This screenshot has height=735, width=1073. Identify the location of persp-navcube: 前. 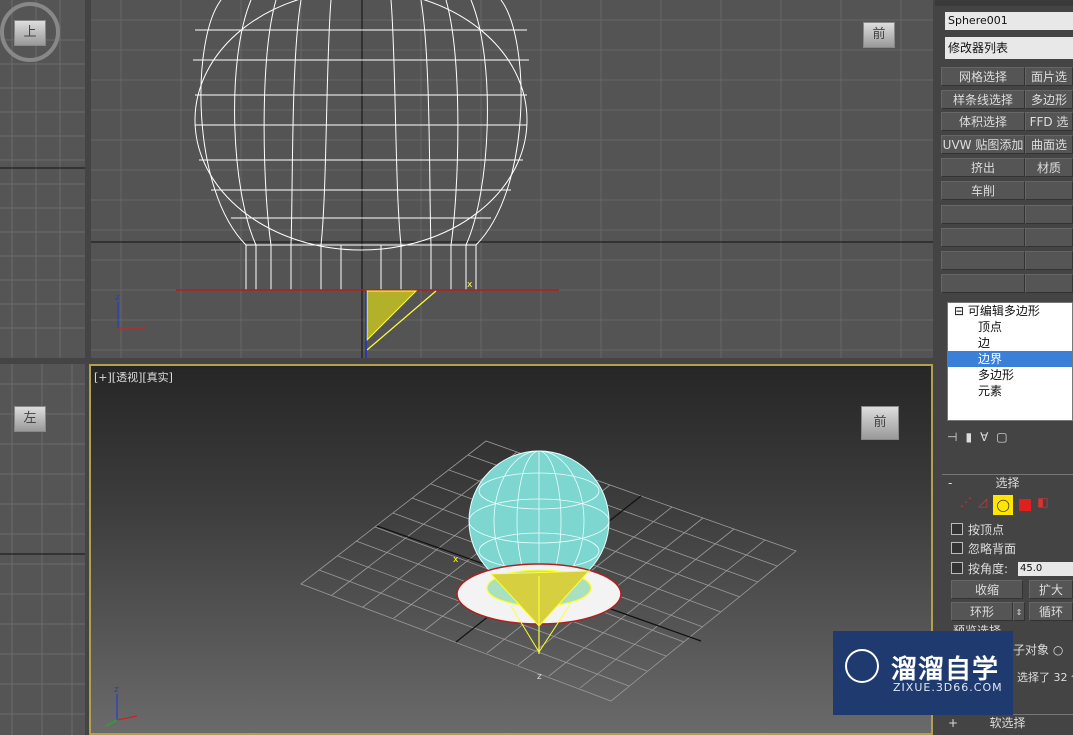
(880, 423).